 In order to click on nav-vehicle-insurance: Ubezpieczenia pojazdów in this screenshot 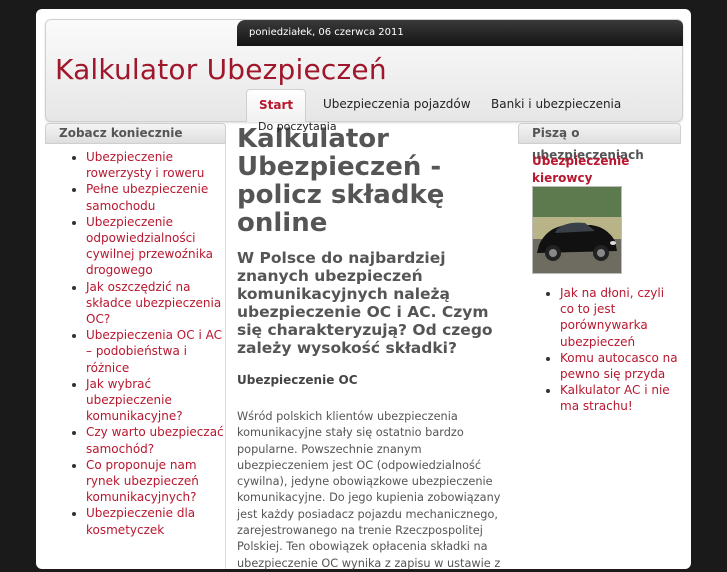, I will do `click(397, 104)`.